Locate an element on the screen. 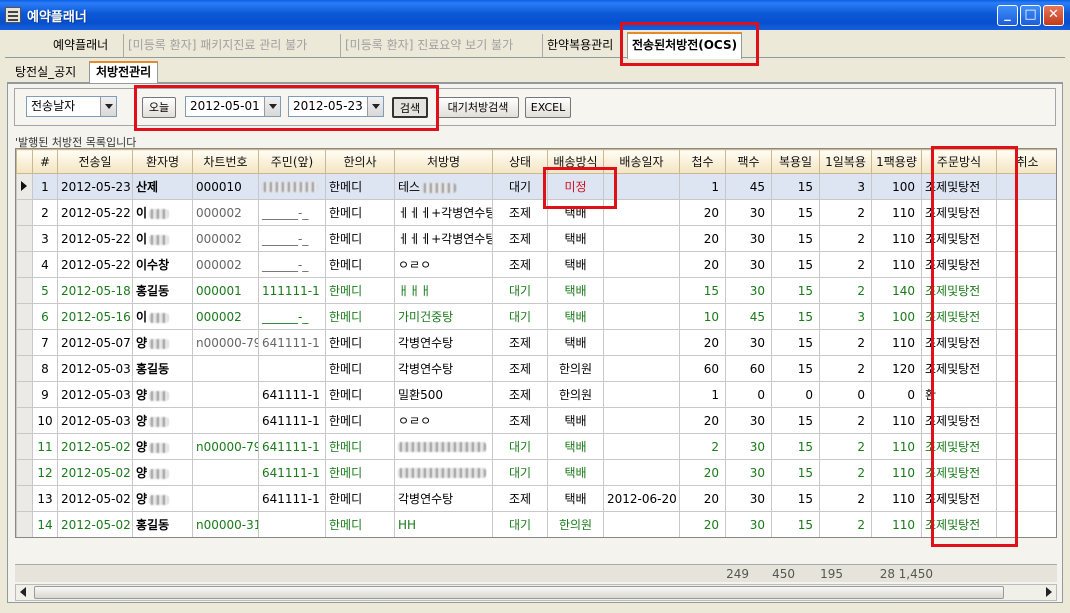  date-to-picker: 2012-05-23 is located at coordinates (336, 106).